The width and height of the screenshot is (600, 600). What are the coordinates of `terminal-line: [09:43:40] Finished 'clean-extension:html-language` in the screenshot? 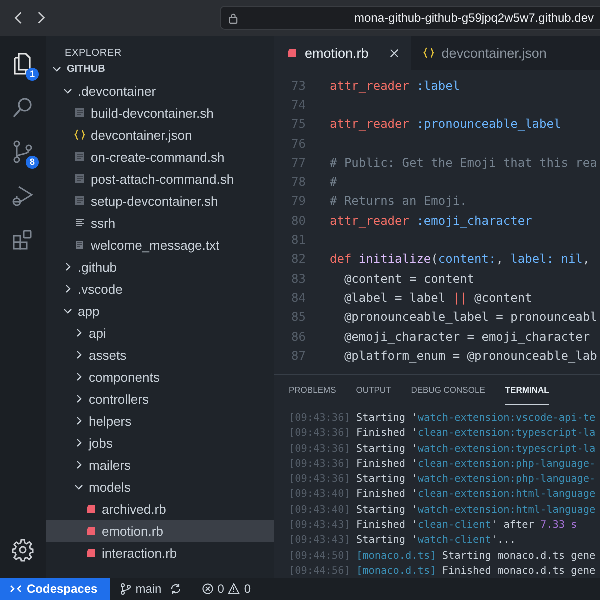 It's located at (443, 495).